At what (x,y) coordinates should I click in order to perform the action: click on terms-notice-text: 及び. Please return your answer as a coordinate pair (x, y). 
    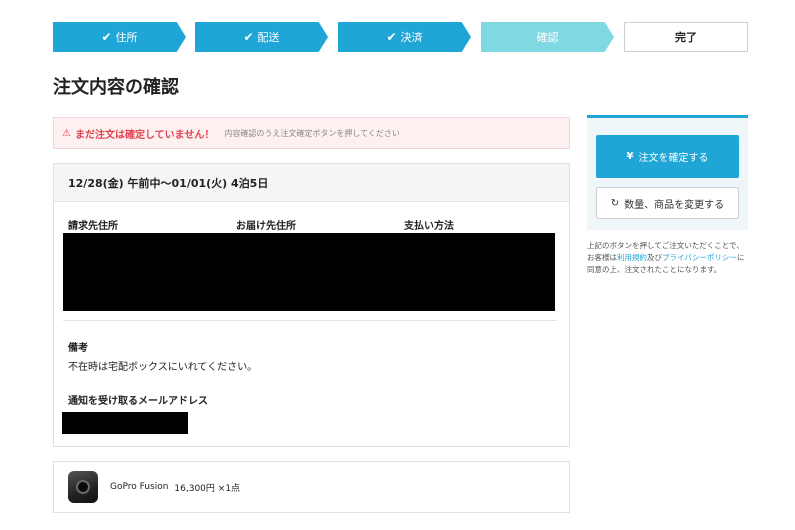
    Looking at the image, I should click on (654, 257).